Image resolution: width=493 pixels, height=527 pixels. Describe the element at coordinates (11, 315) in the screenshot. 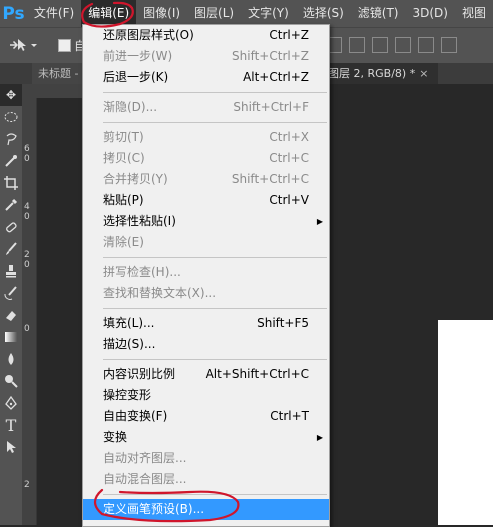

I see `eraser-icon` at that location.